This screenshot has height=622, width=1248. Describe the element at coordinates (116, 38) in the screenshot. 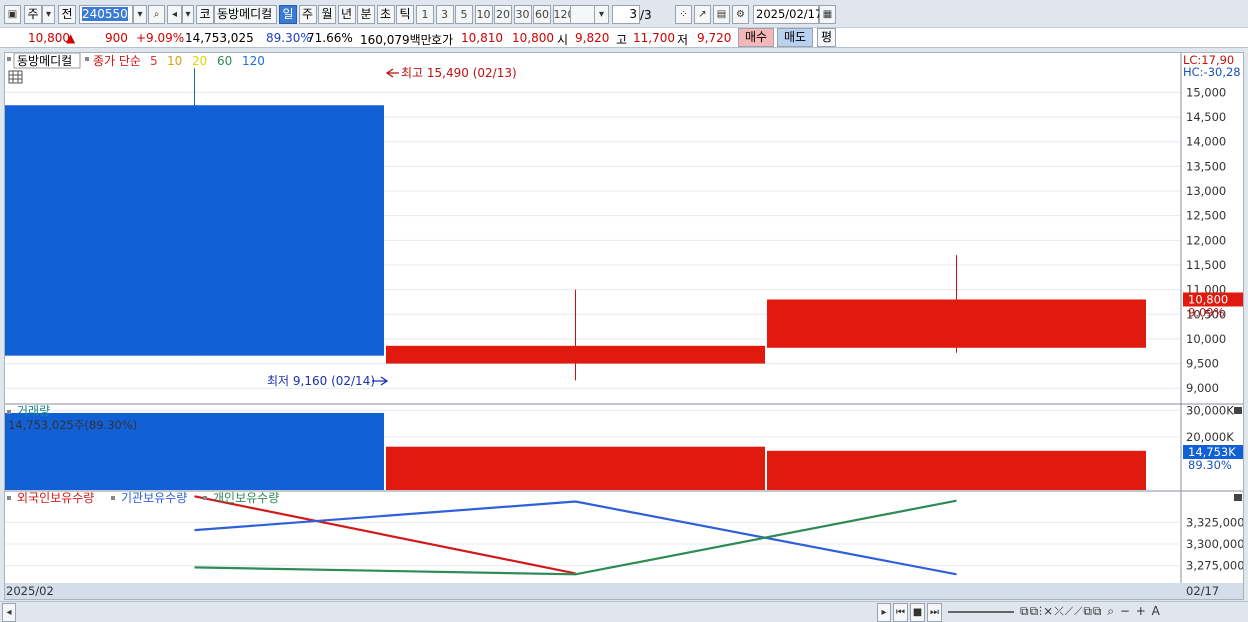

I see `price-change: 900` at that location.